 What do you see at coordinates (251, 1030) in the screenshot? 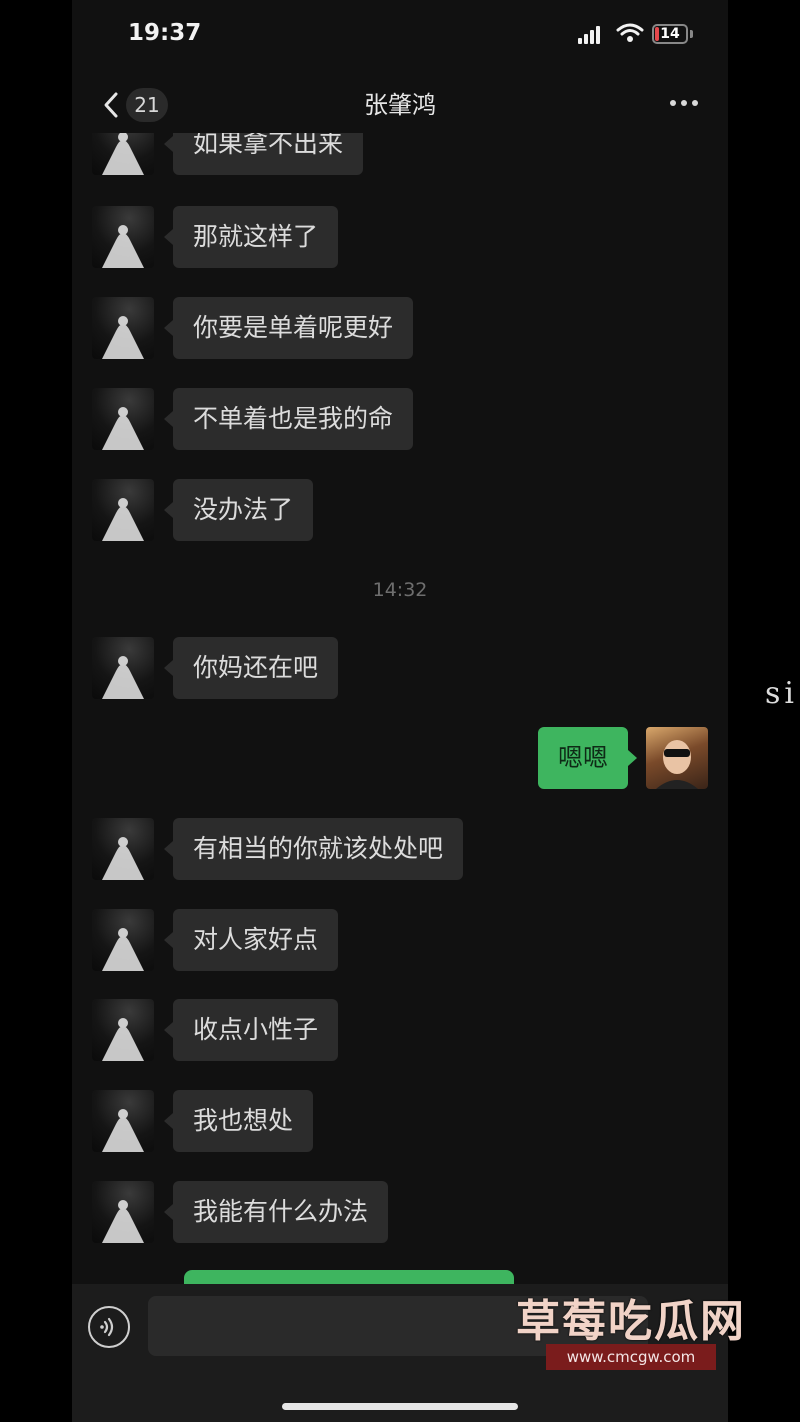
I see `incoming-message-bubble: 收点小性子` at bounding box center [251, 1030].